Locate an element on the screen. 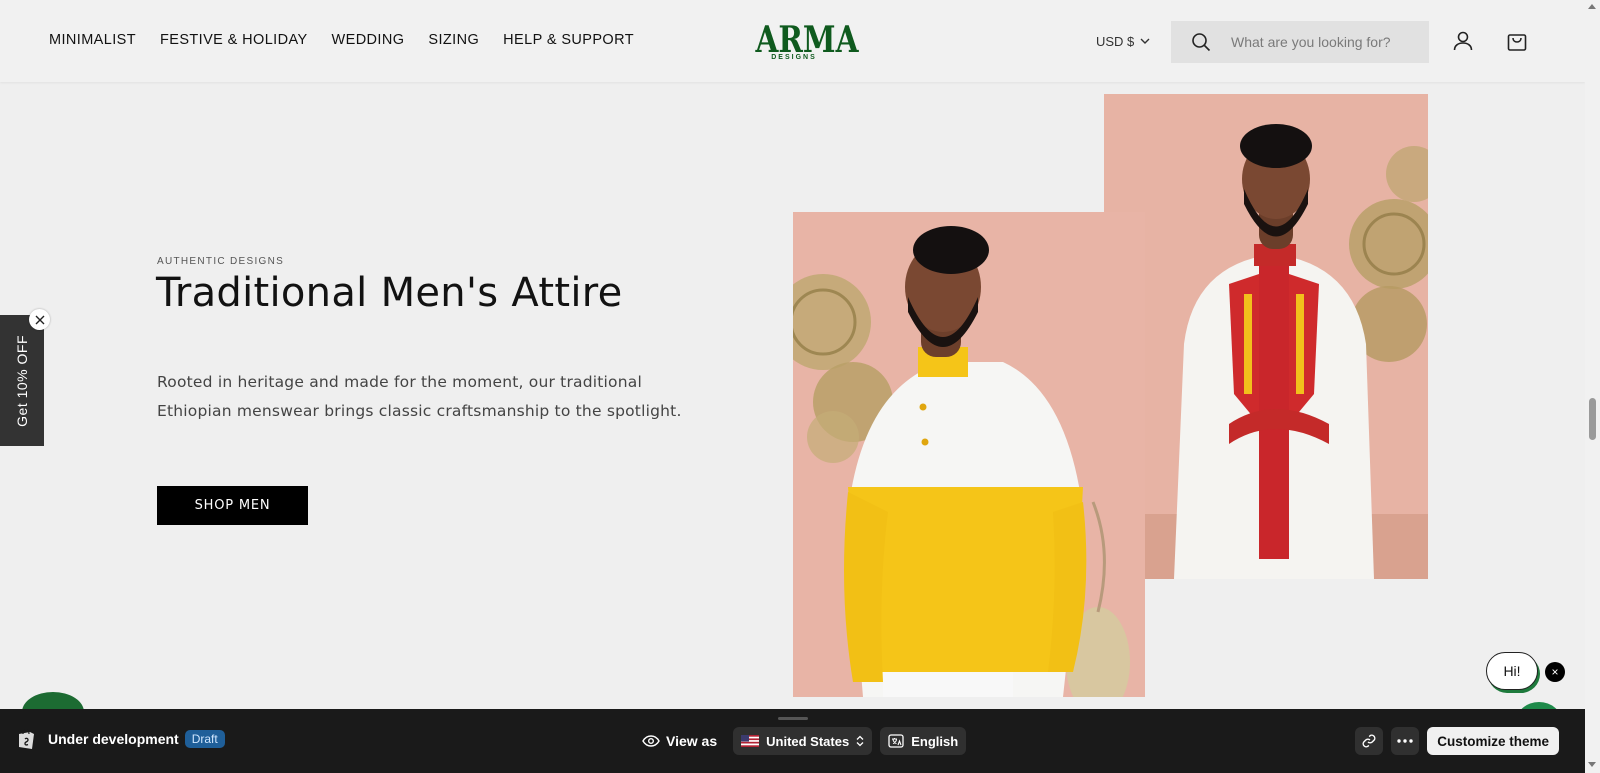  view-as-toggle: View as is located at coordinates (679, 741).